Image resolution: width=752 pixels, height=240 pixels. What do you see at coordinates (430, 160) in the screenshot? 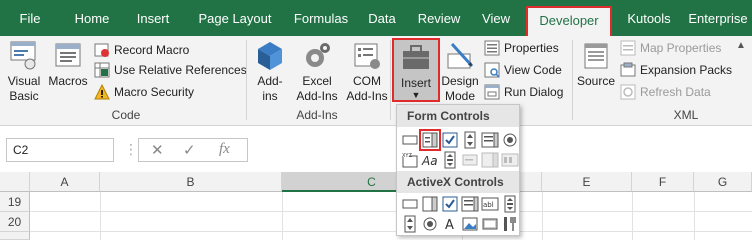
I see `form-label-control-icon: Aa` at bounding box center [430, 160].